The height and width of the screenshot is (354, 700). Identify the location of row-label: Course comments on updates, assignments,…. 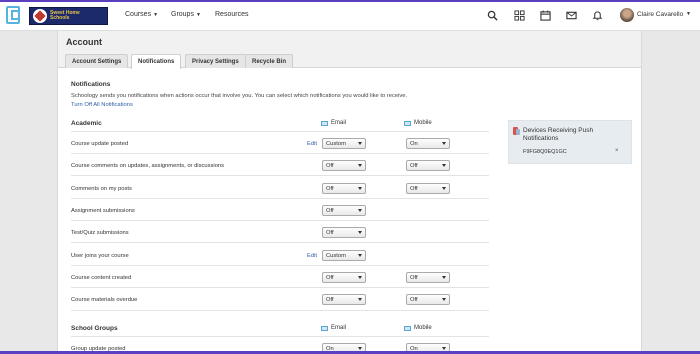
(148, 166).